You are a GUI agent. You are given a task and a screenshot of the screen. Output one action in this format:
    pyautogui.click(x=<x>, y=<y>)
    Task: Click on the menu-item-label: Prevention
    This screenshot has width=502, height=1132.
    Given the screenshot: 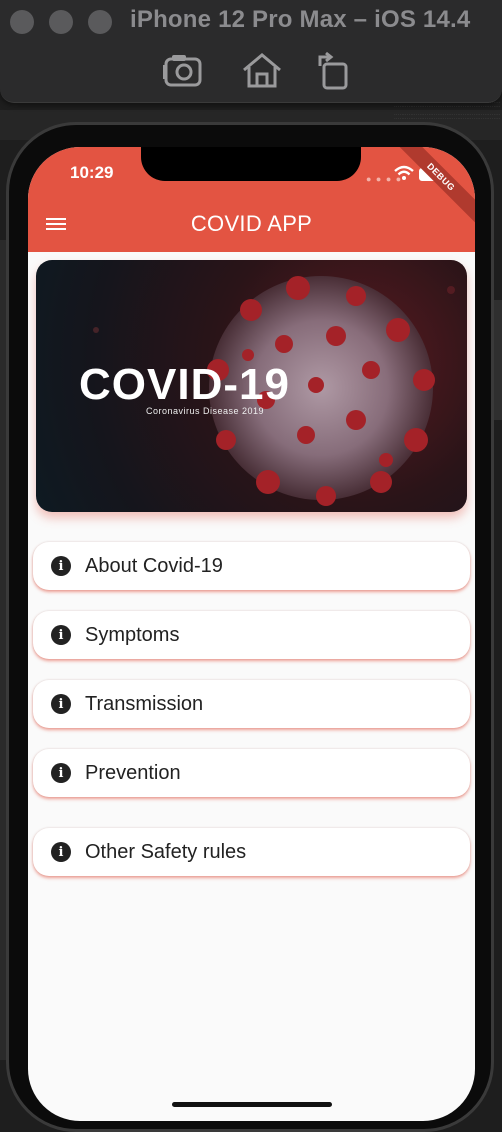 What is the action you would take?
    pyautogui.click(x=133, y=772)
    